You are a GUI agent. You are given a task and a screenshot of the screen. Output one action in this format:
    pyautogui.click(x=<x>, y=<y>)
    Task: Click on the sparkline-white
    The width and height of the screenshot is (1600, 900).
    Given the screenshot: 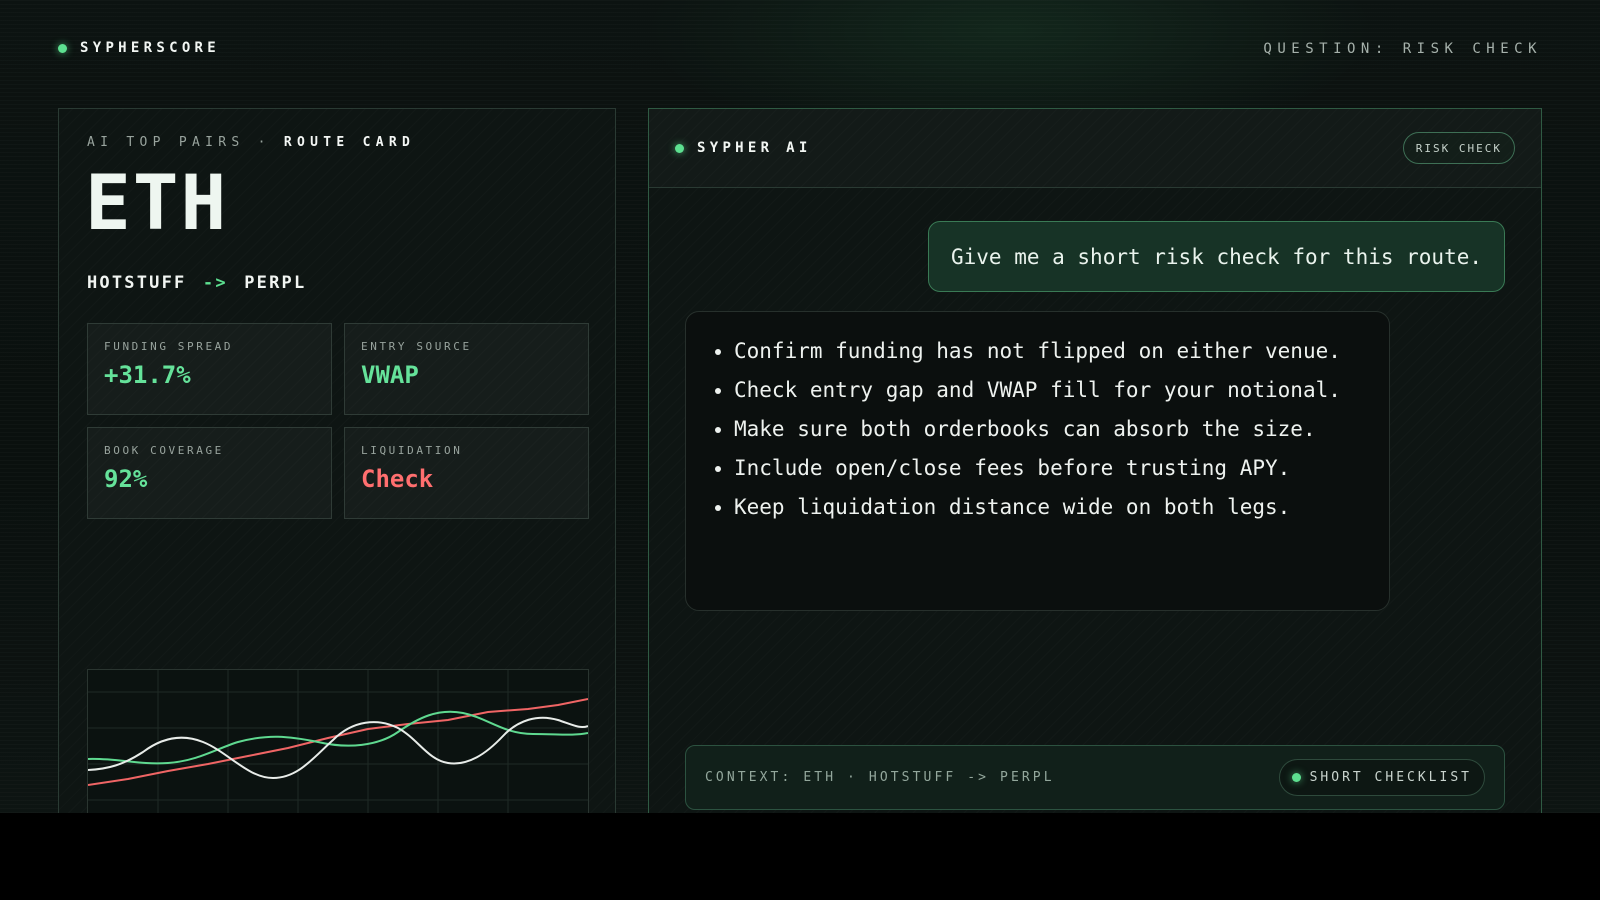 What is the action you would take?
    pyautogui.click(x=338, y=748)
    